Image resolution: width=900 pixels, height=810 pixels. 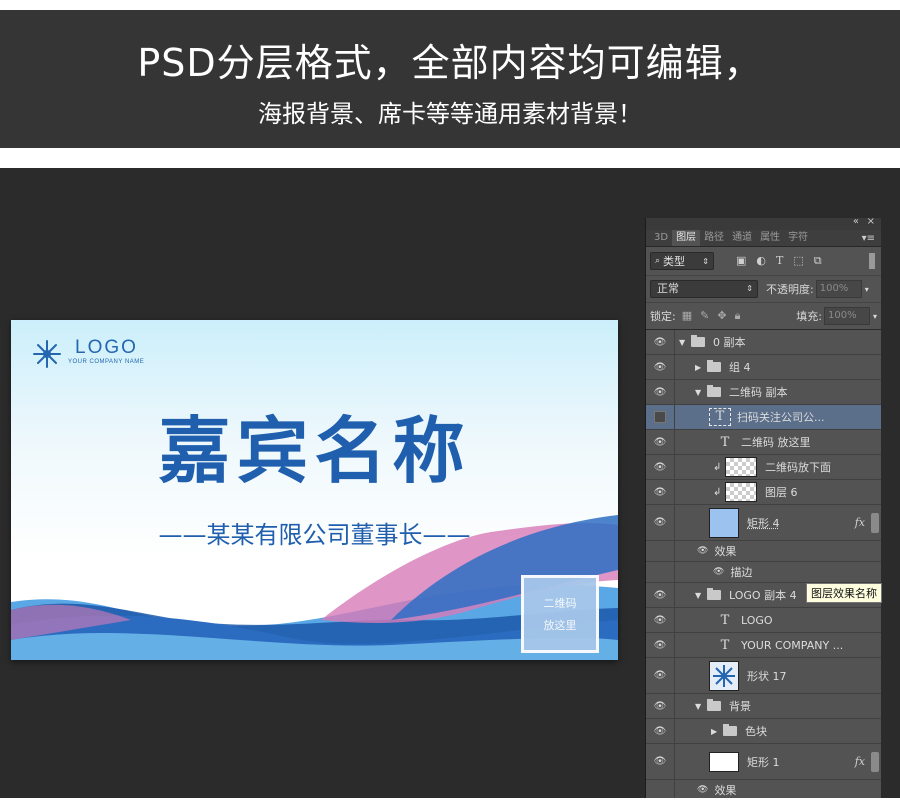 What do you see at coordinates (714, 238) in the screenshot?
I see `tab-paths: 路径` at bounding box center [714, 238].